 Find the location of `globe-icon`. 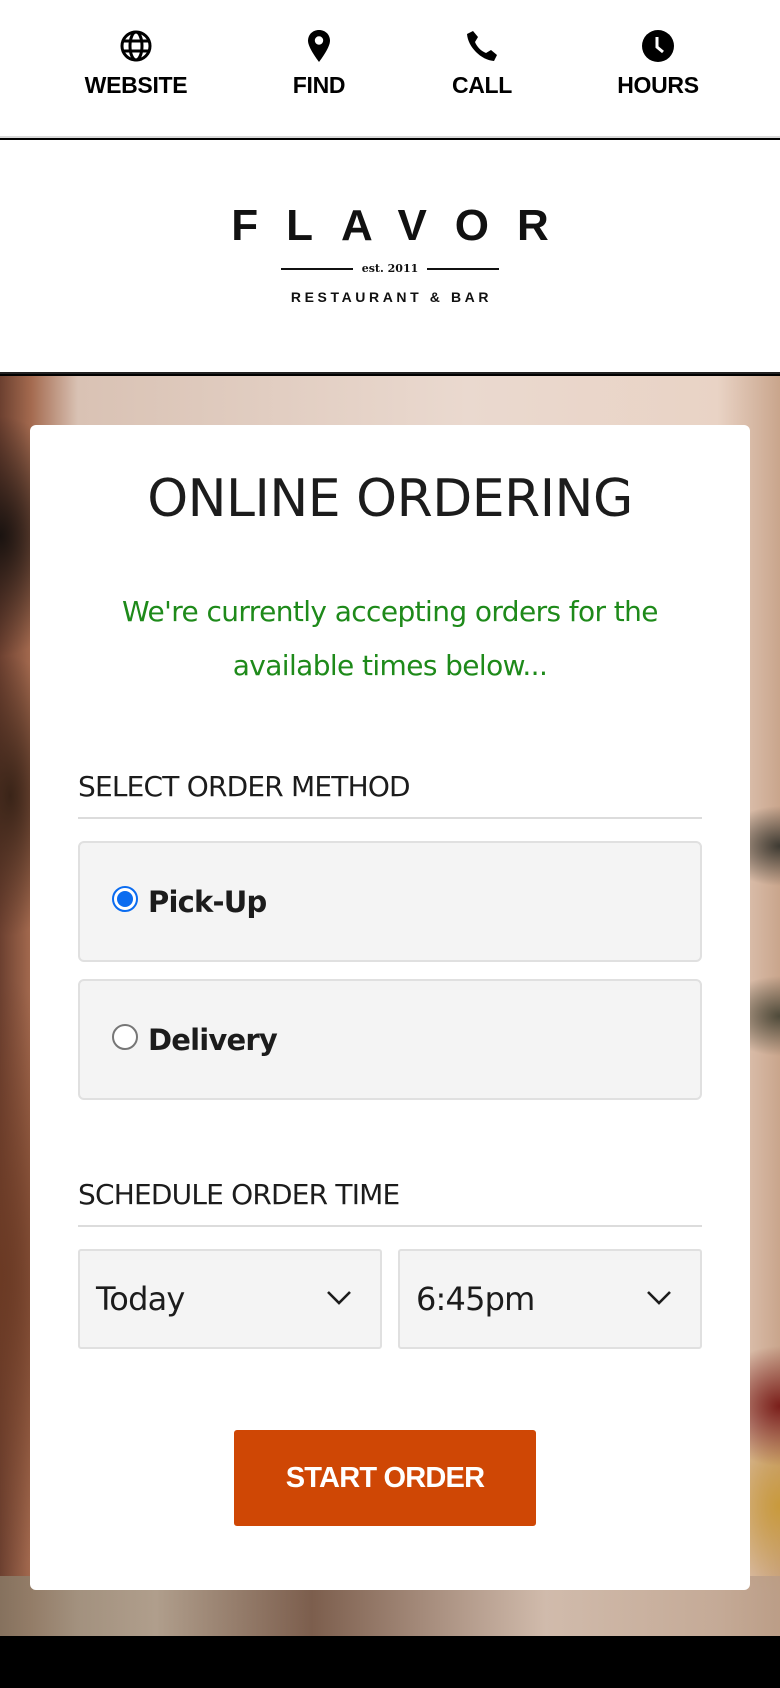

globe-icon is located at coordinates (136, 46).